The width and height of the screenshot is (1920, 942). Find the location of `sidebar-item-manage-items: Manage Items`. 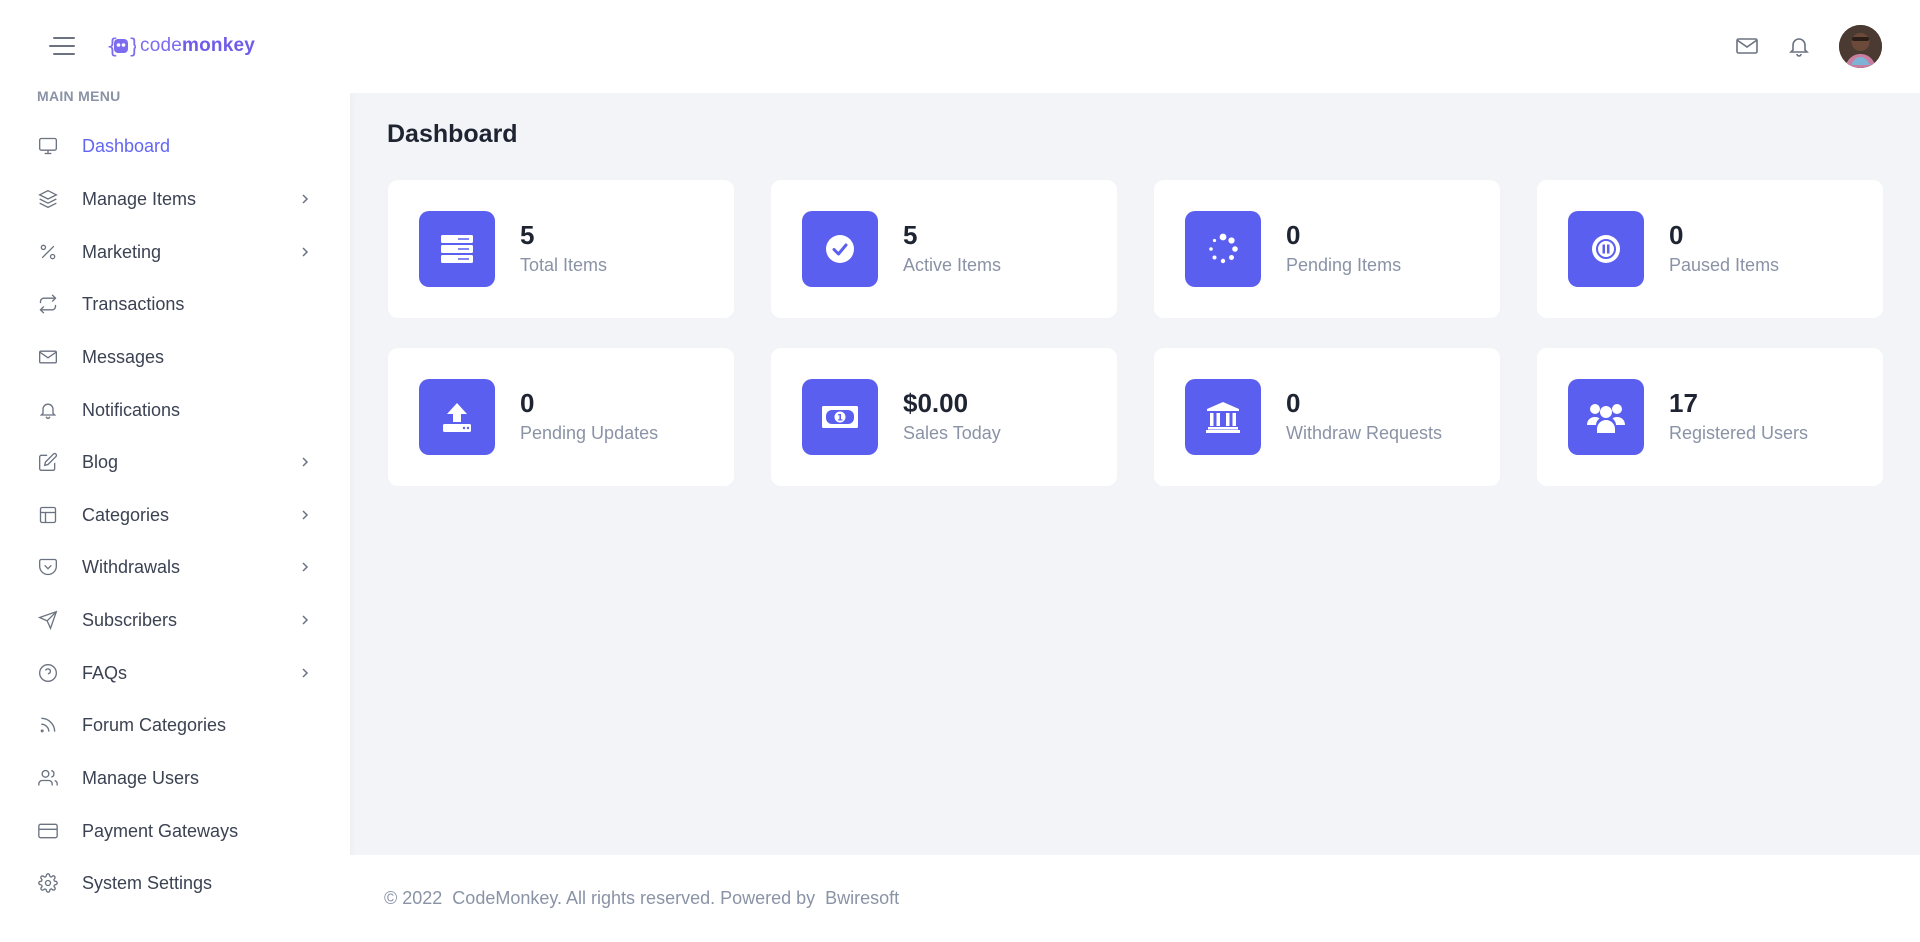

sidebar-item-manage-items: Manage Items is located at coordinates (175, 199).